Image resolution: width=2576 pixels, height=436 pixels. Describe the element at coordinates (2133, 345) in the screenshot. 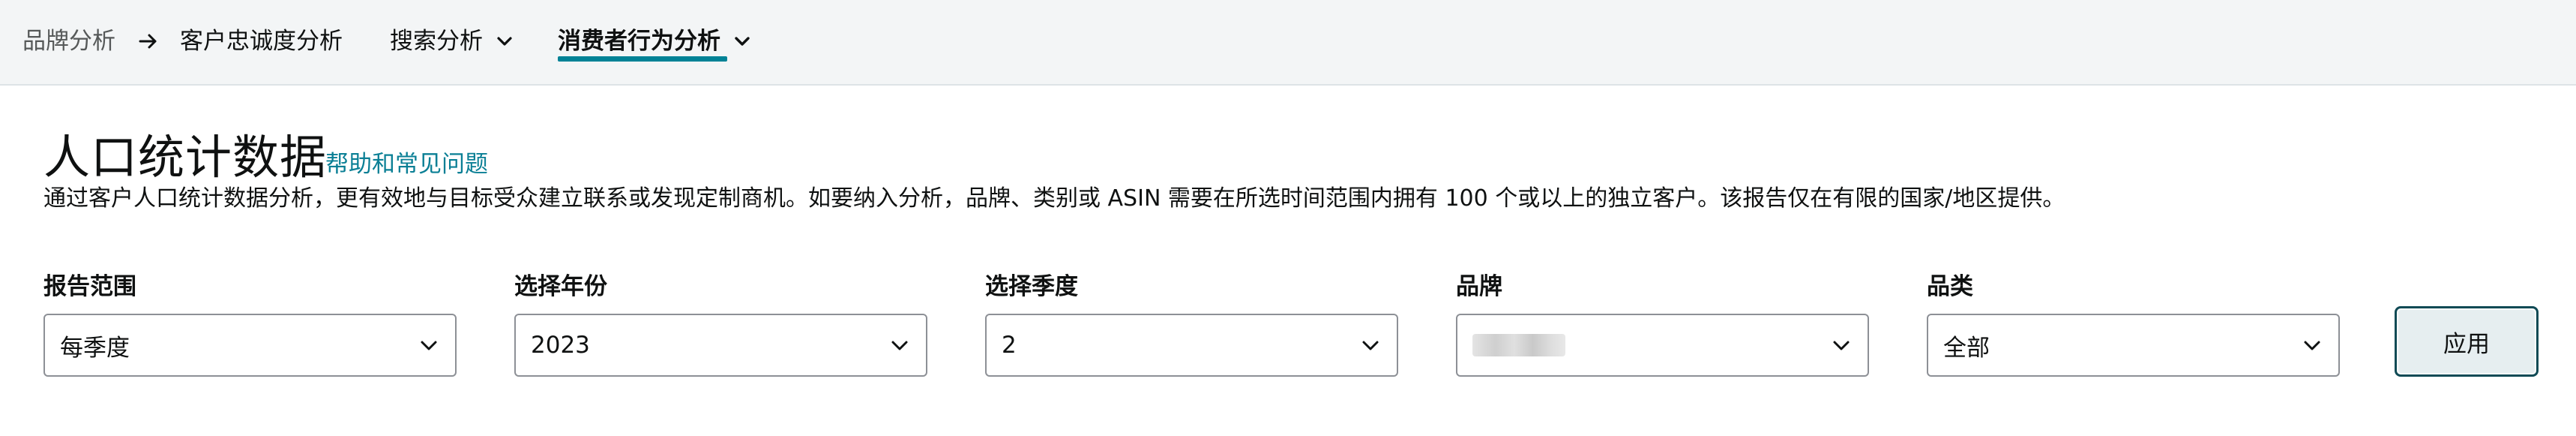

I see `category-select: 全部` at that location.